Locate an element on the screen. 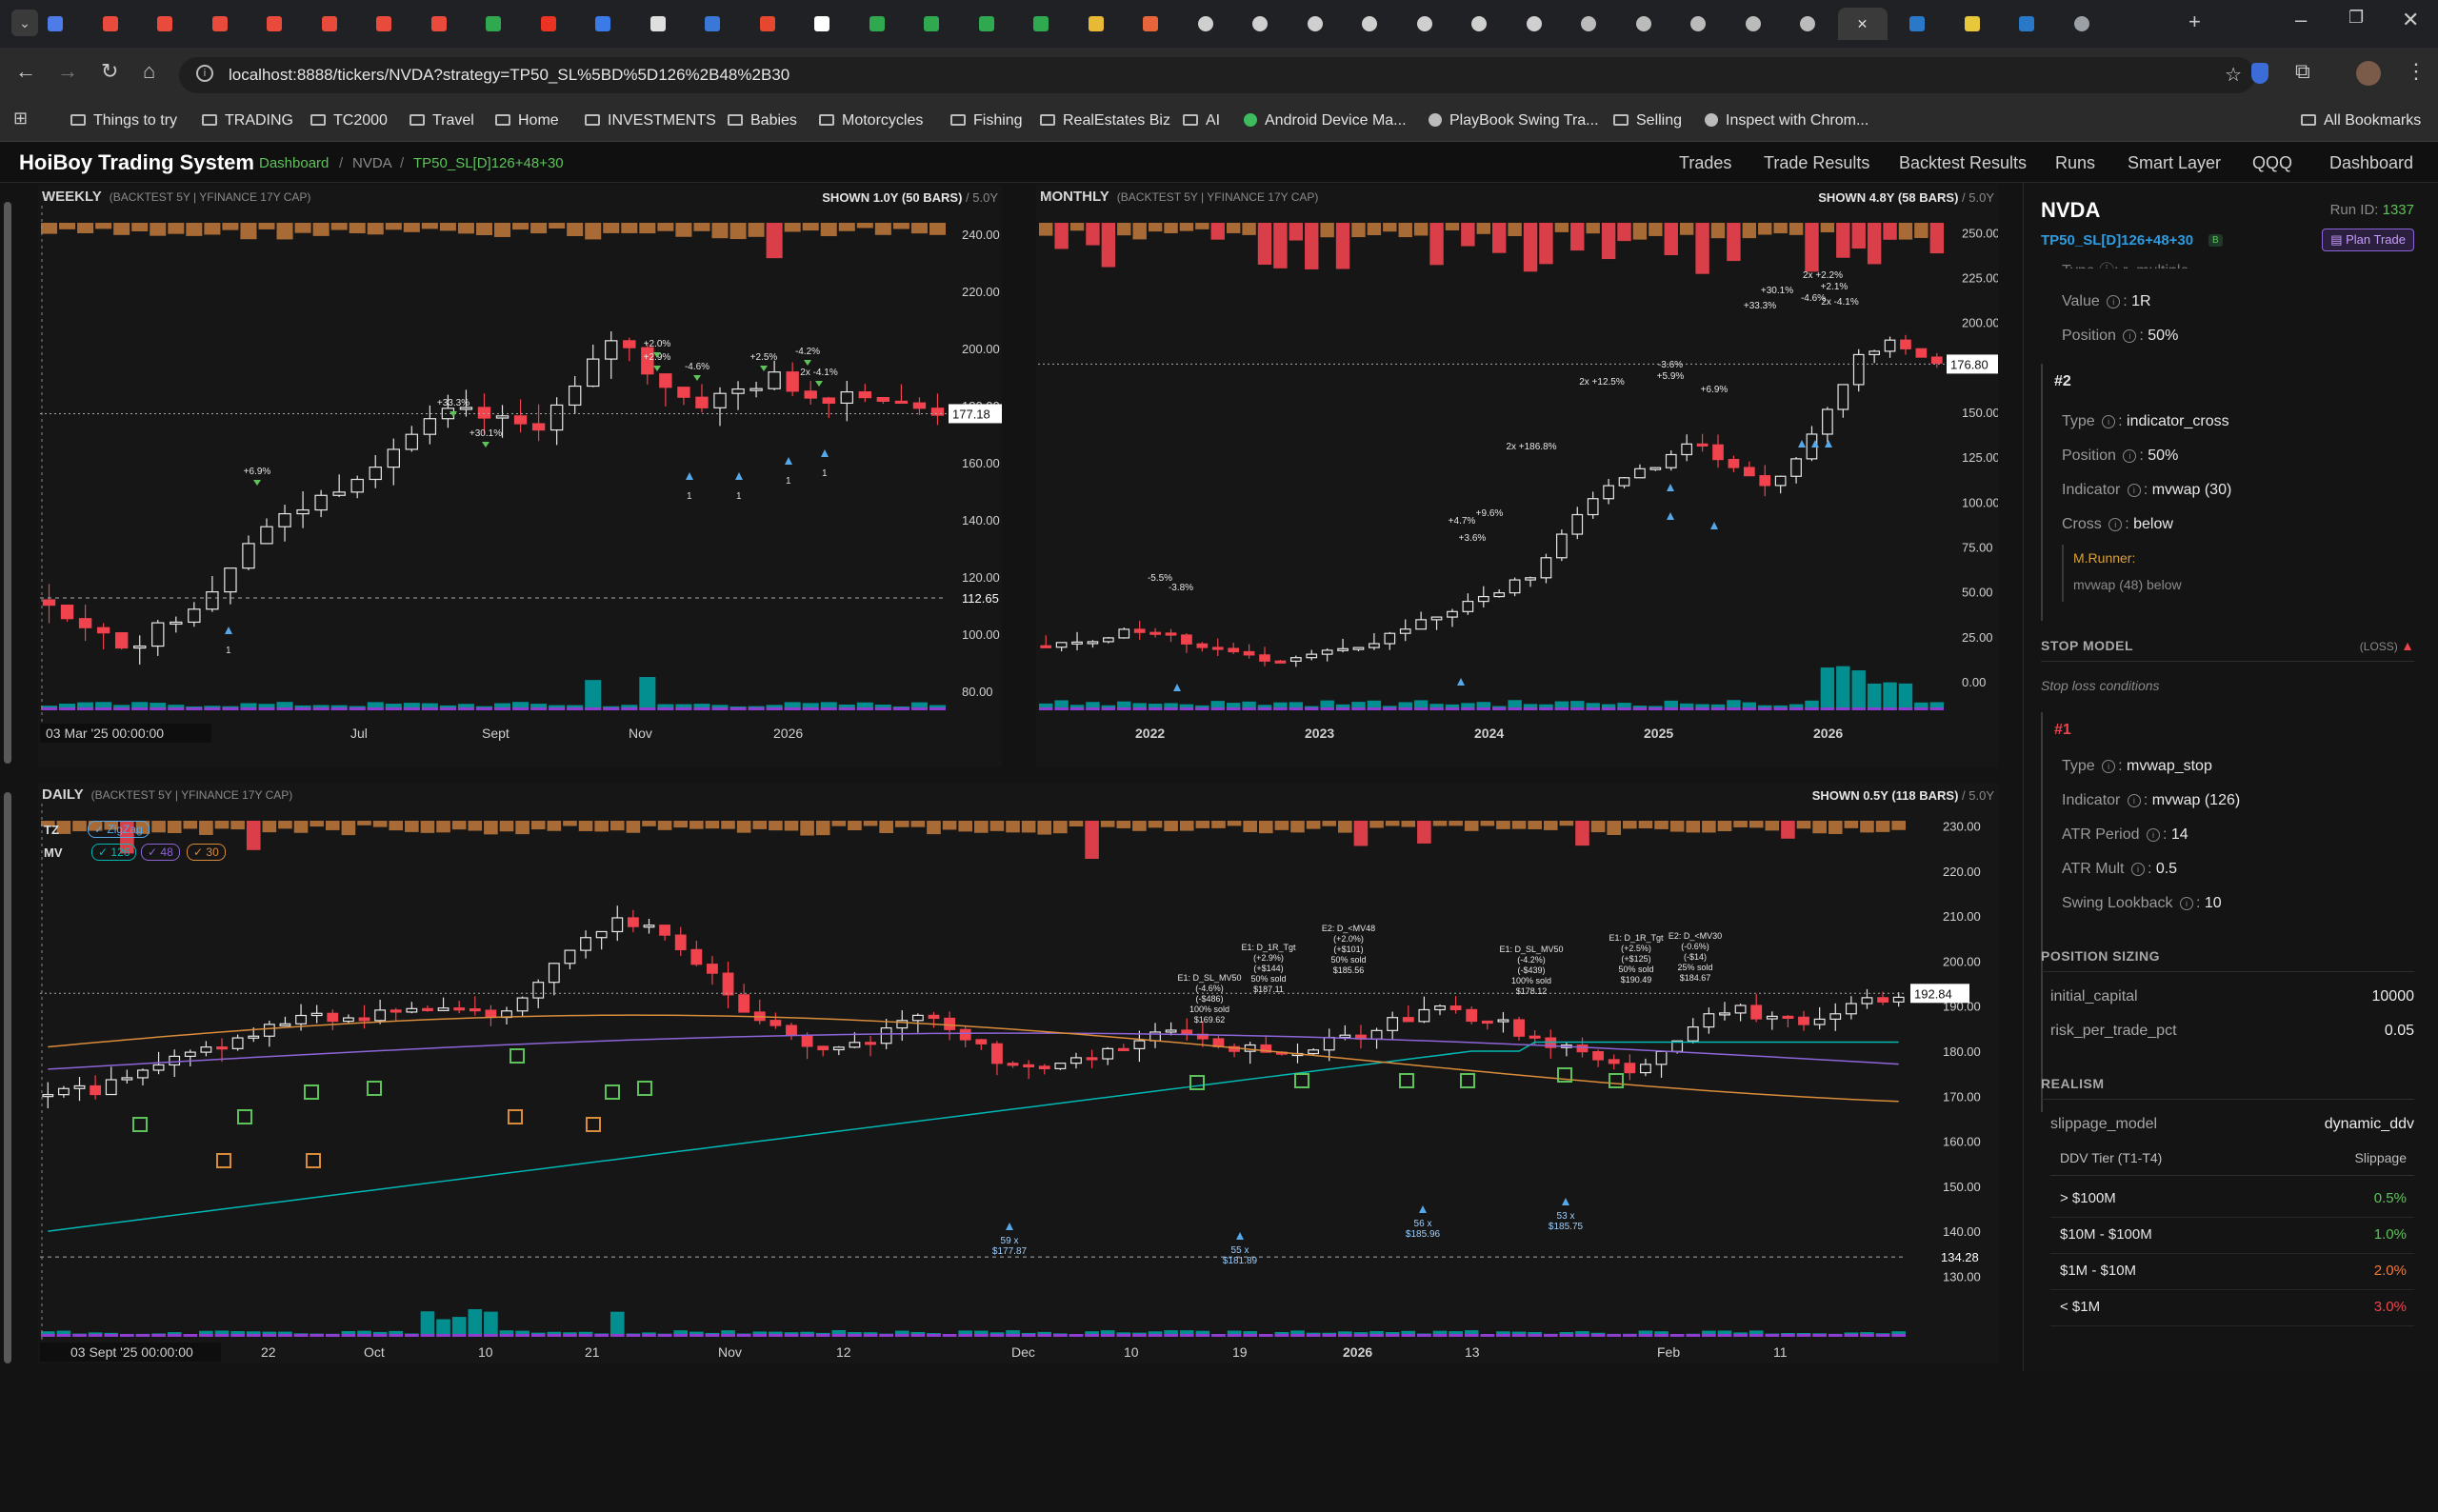 The height and width of the screenshot is (1512, 2438). menu-icon: ⋮ is located at coordinates (2416, 71).